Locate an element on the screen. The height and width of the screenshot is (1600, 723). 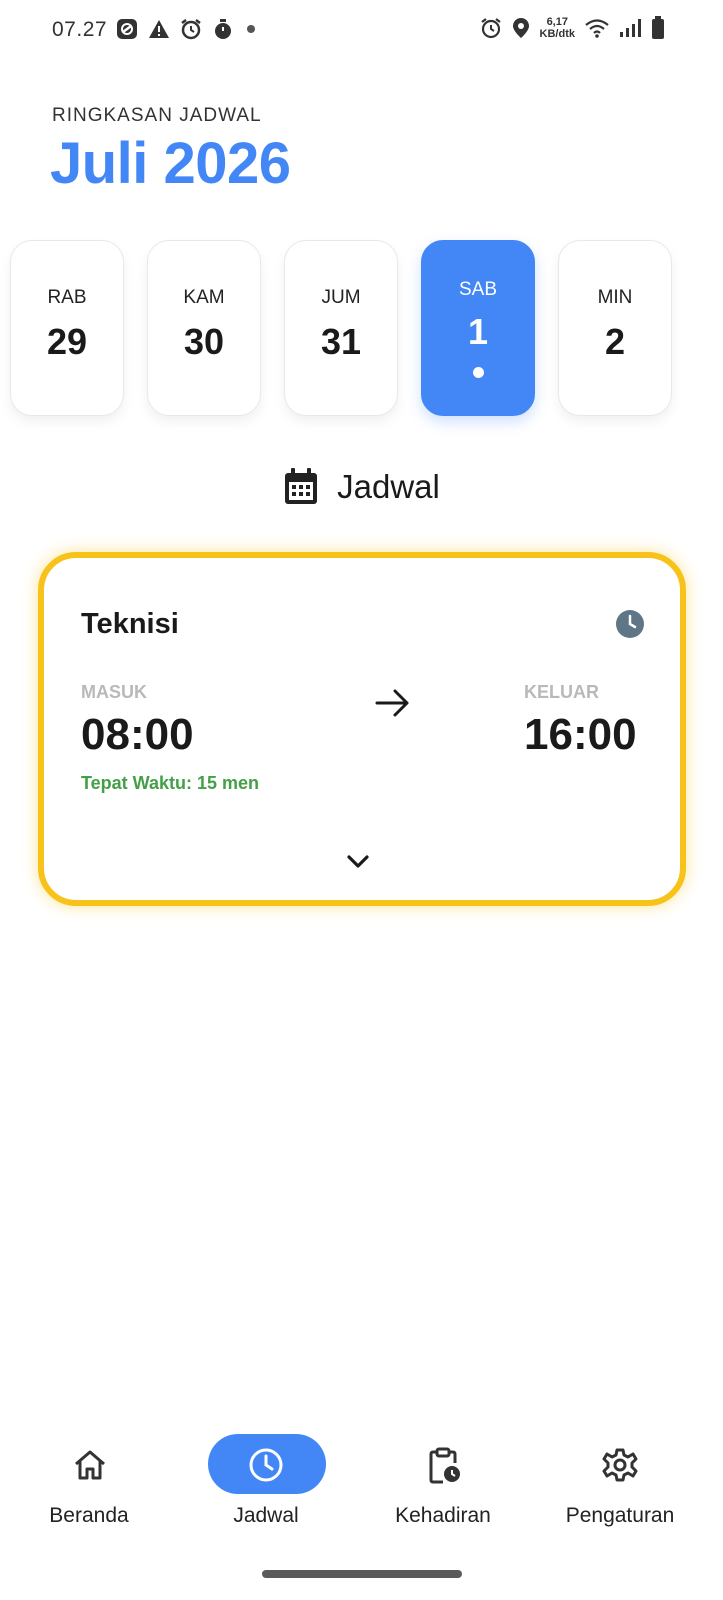
section-header: Jadwal is located at coordinates (361, 487).